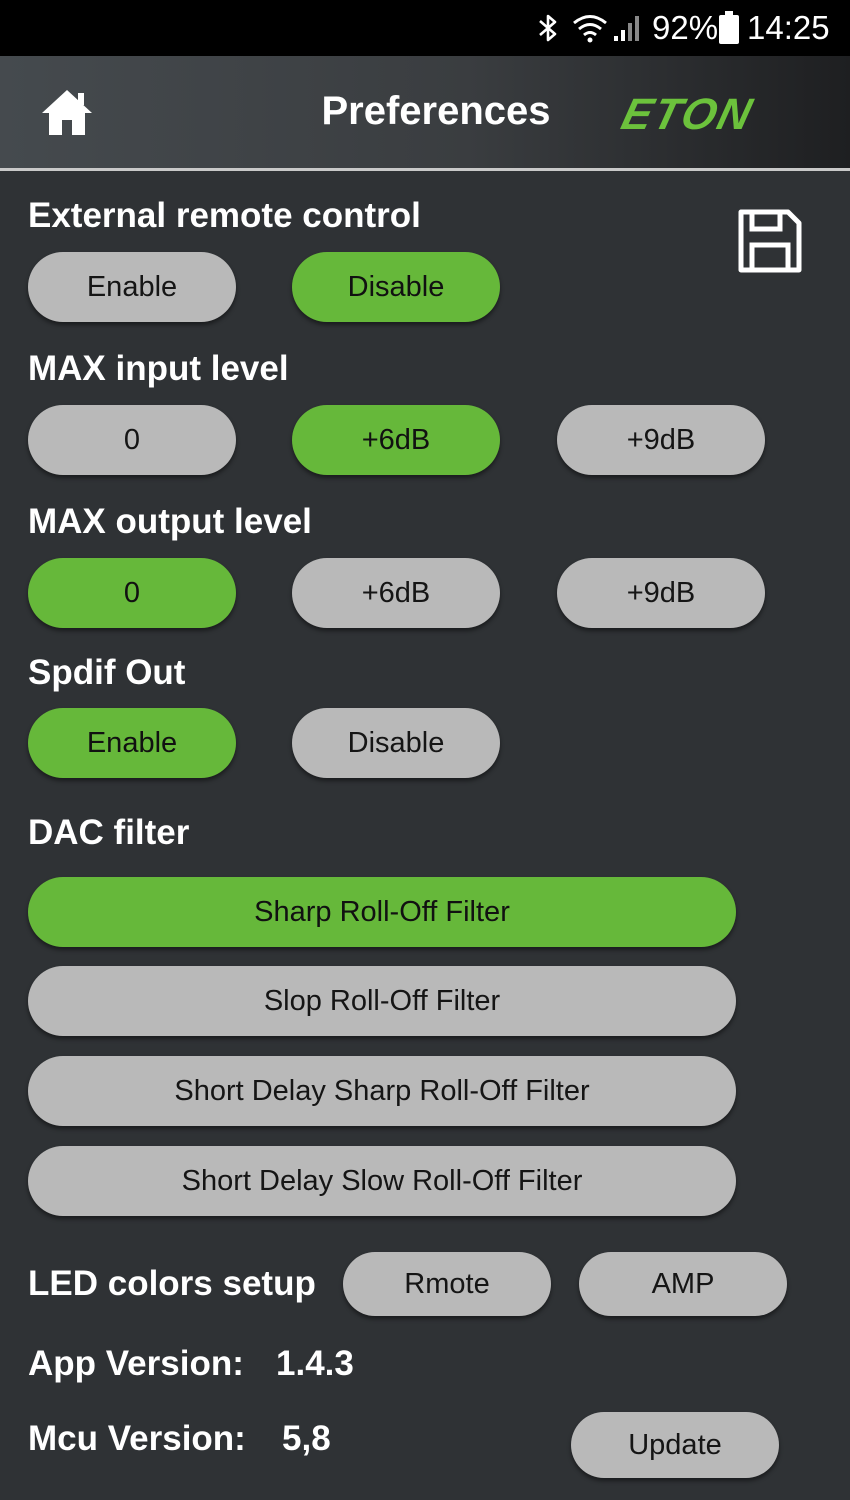 The height and width of the screenshot is (1500, 850). I want to click on app-version-value: 1.4.3, so click(315, 1363).